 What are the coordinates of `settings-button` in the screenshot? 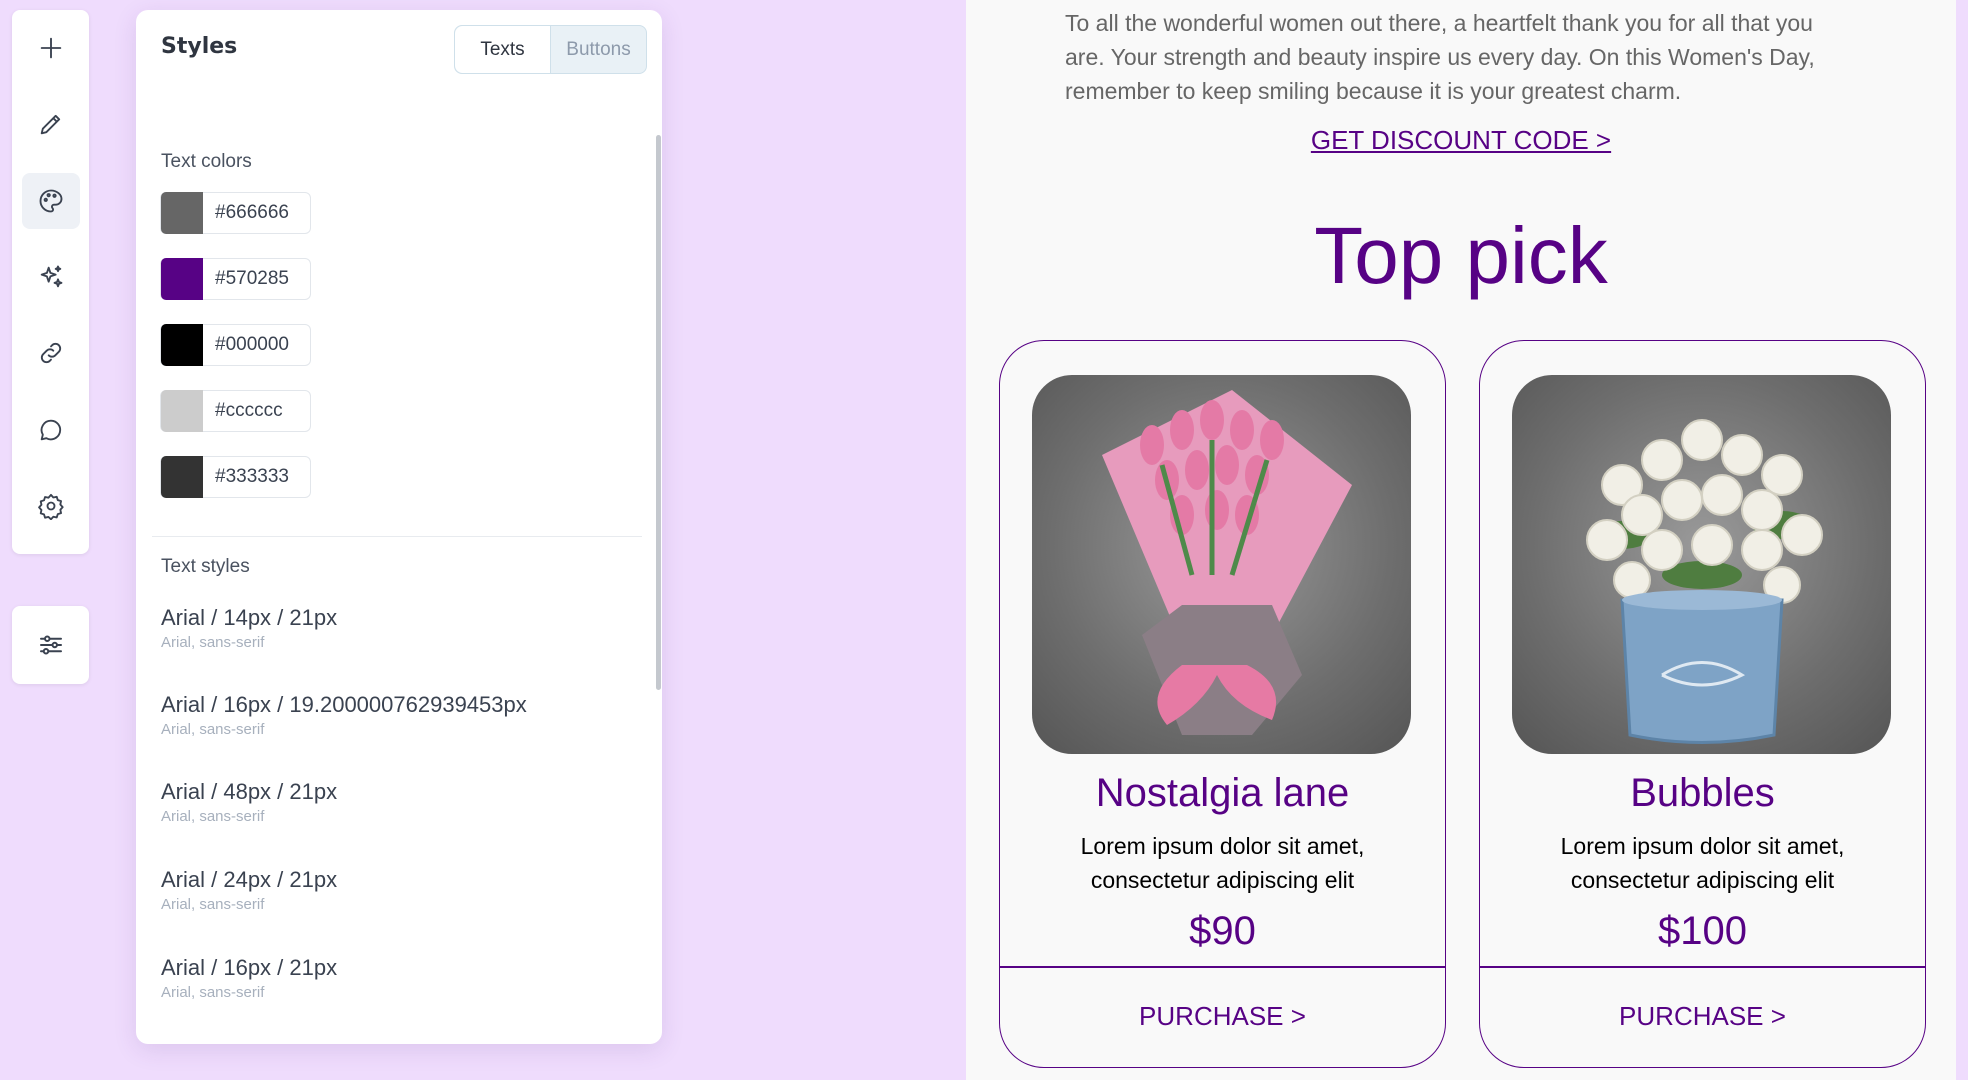 It's located at (51, 506).